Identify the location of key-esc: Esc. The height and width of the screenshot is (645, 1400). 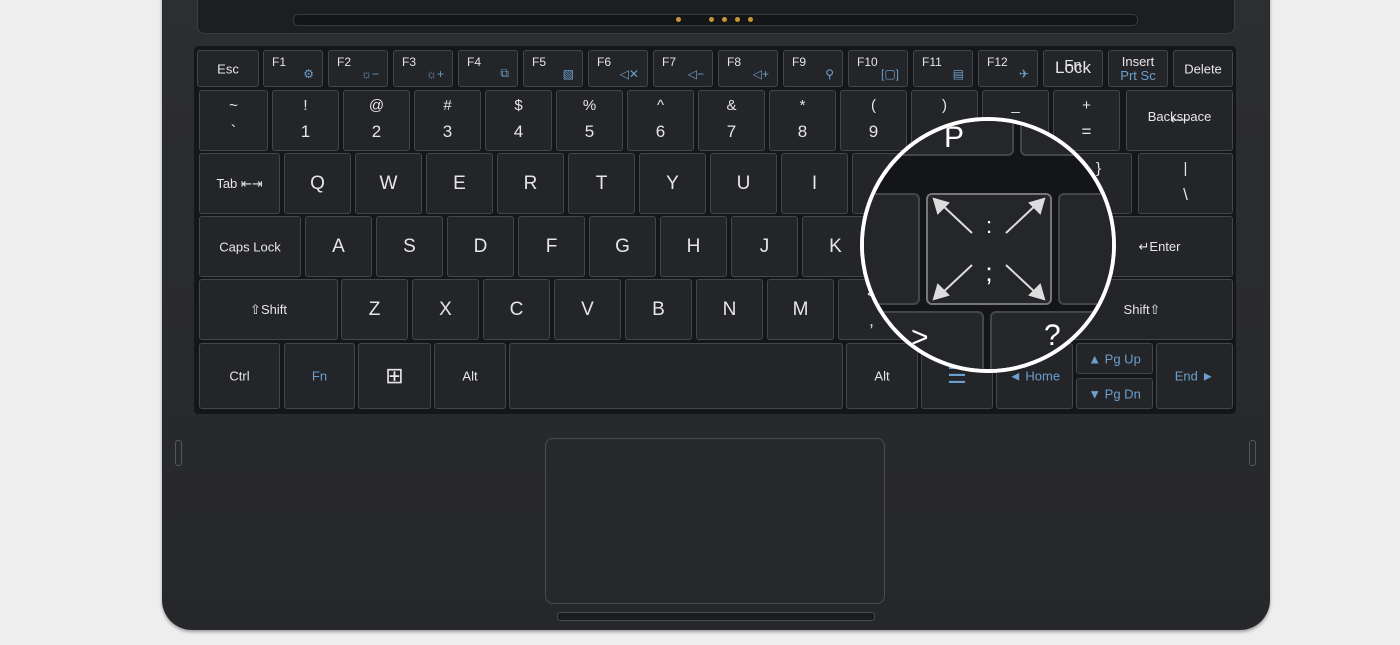
(228, 68).